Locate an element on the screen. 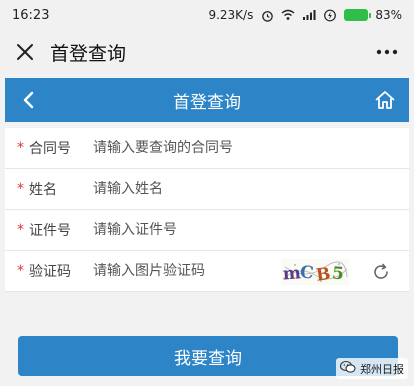 This screenshot has height=386, width=414. captcha-input is located at coordinates (183, 271).